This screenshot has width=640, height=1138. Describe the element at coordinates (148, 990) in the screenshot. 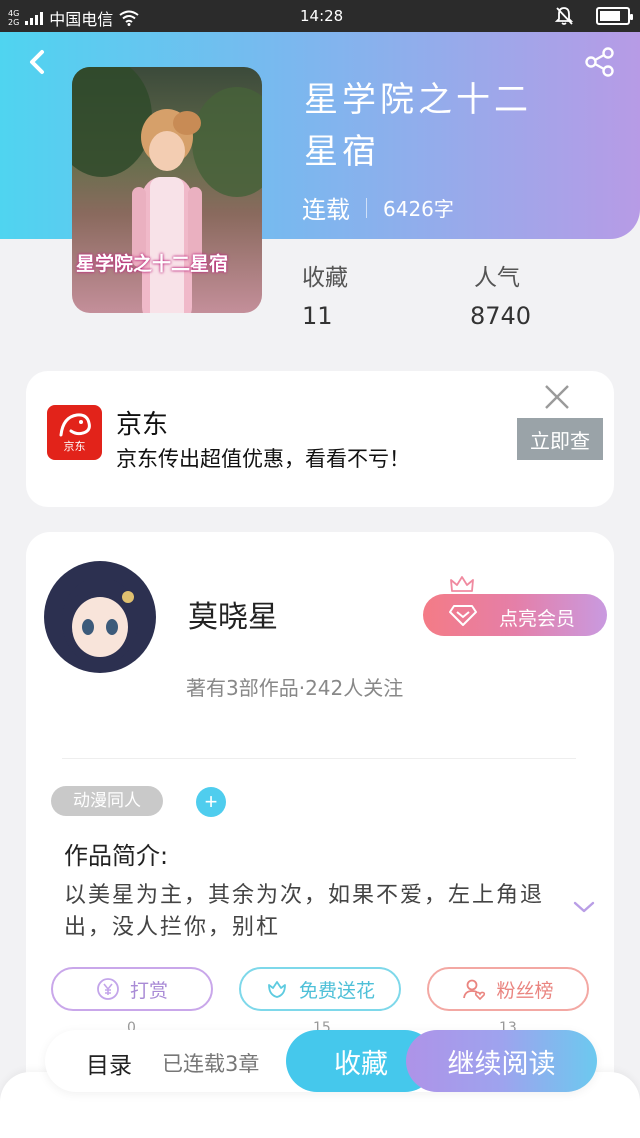

I see `reward-label: 打赏` at that location.